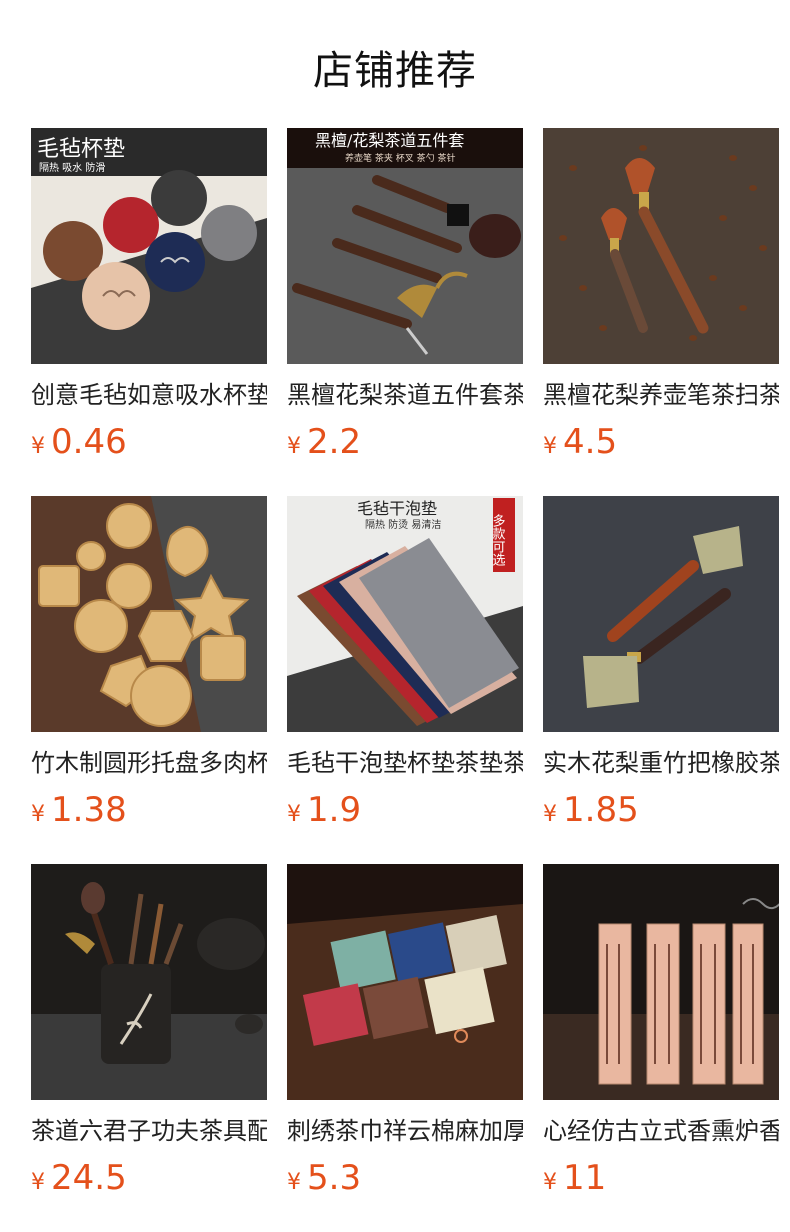 The width and height of the screenshot is (790, 1232). I want to click on product-name: 创意毛毡如意吸水杯垫, so click(149, 395).